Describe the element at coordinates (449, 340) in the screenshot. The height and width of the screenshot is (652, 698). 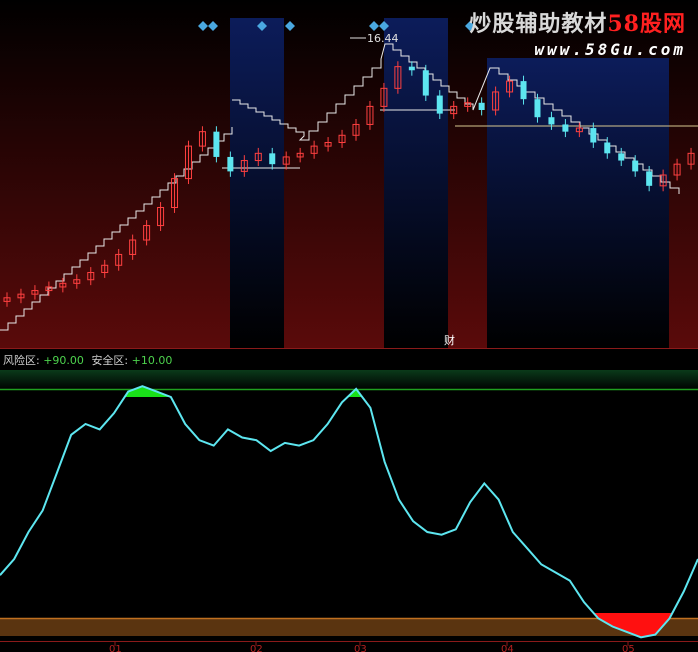
I see `finance-marker: 财` at that location.